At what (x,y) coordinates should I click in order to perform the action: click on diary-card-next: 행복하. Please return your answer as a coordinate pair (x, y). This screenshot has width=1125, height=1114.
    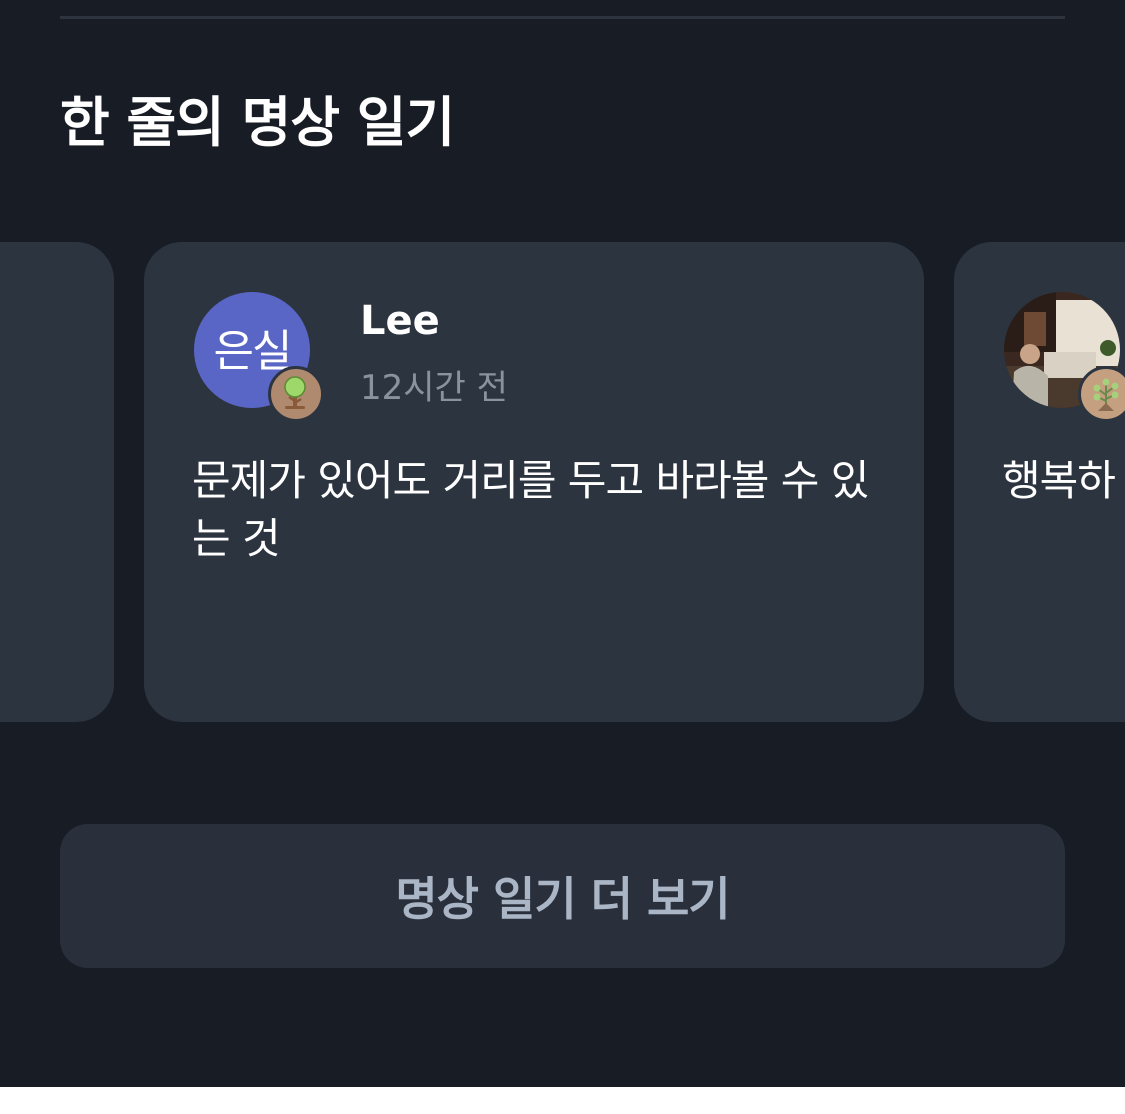
    Looking at the image, I should click on (1039, 482).